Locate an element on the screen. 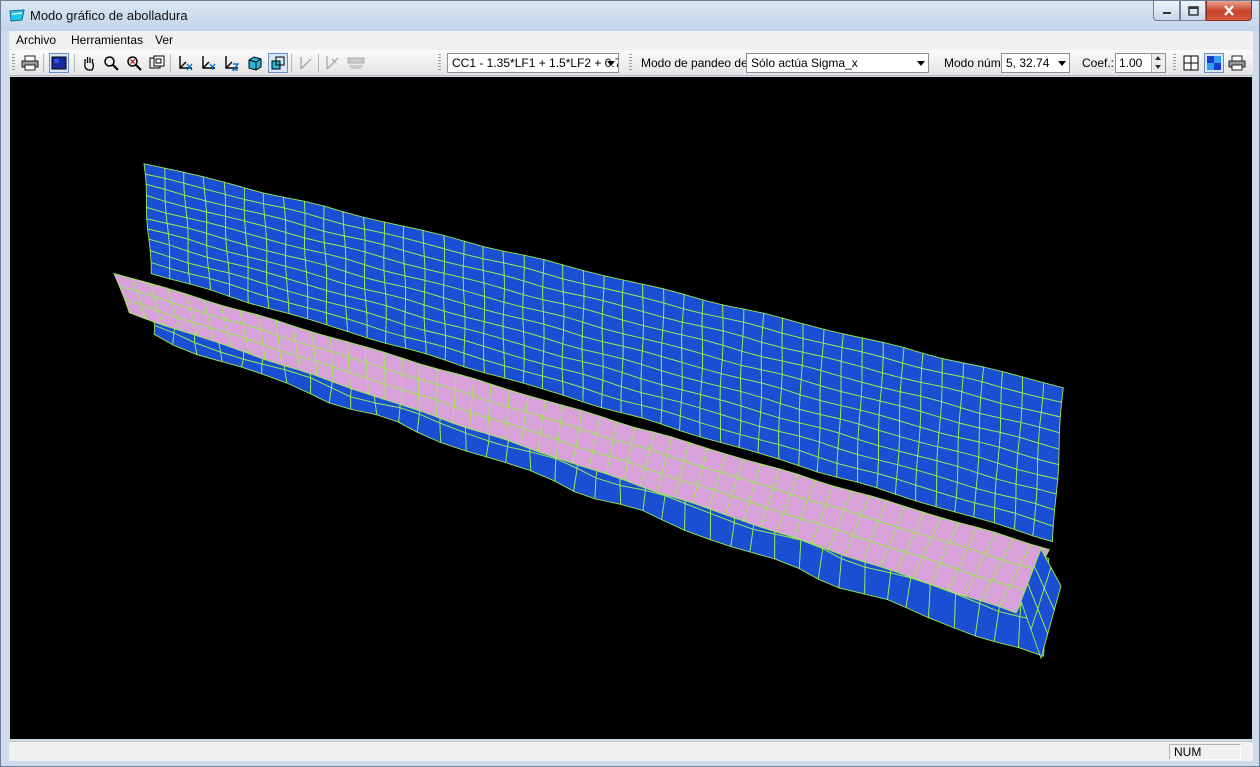 This screenshot has height=767, width=1260. mesh-grid-icon is located at coordinates (1191, 63).